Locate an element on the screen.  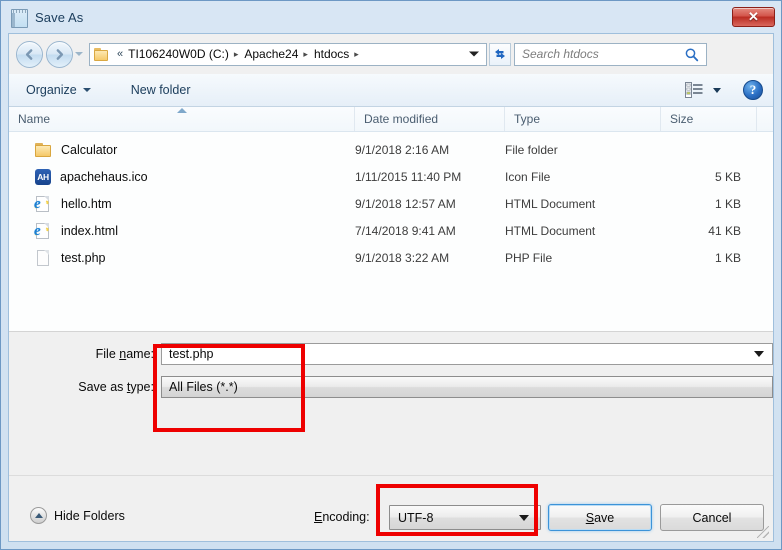
file-name-label: hello.htm is located at coordinates (86, 203).